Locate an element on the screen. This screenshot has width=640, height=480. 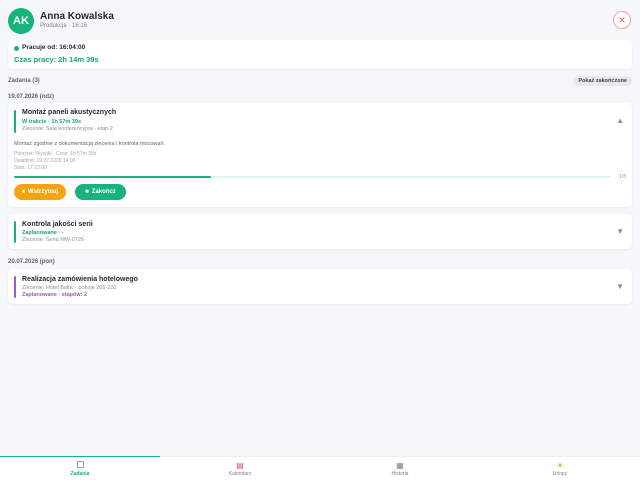
nav-label: Historia is located at coordinates (400, 474).